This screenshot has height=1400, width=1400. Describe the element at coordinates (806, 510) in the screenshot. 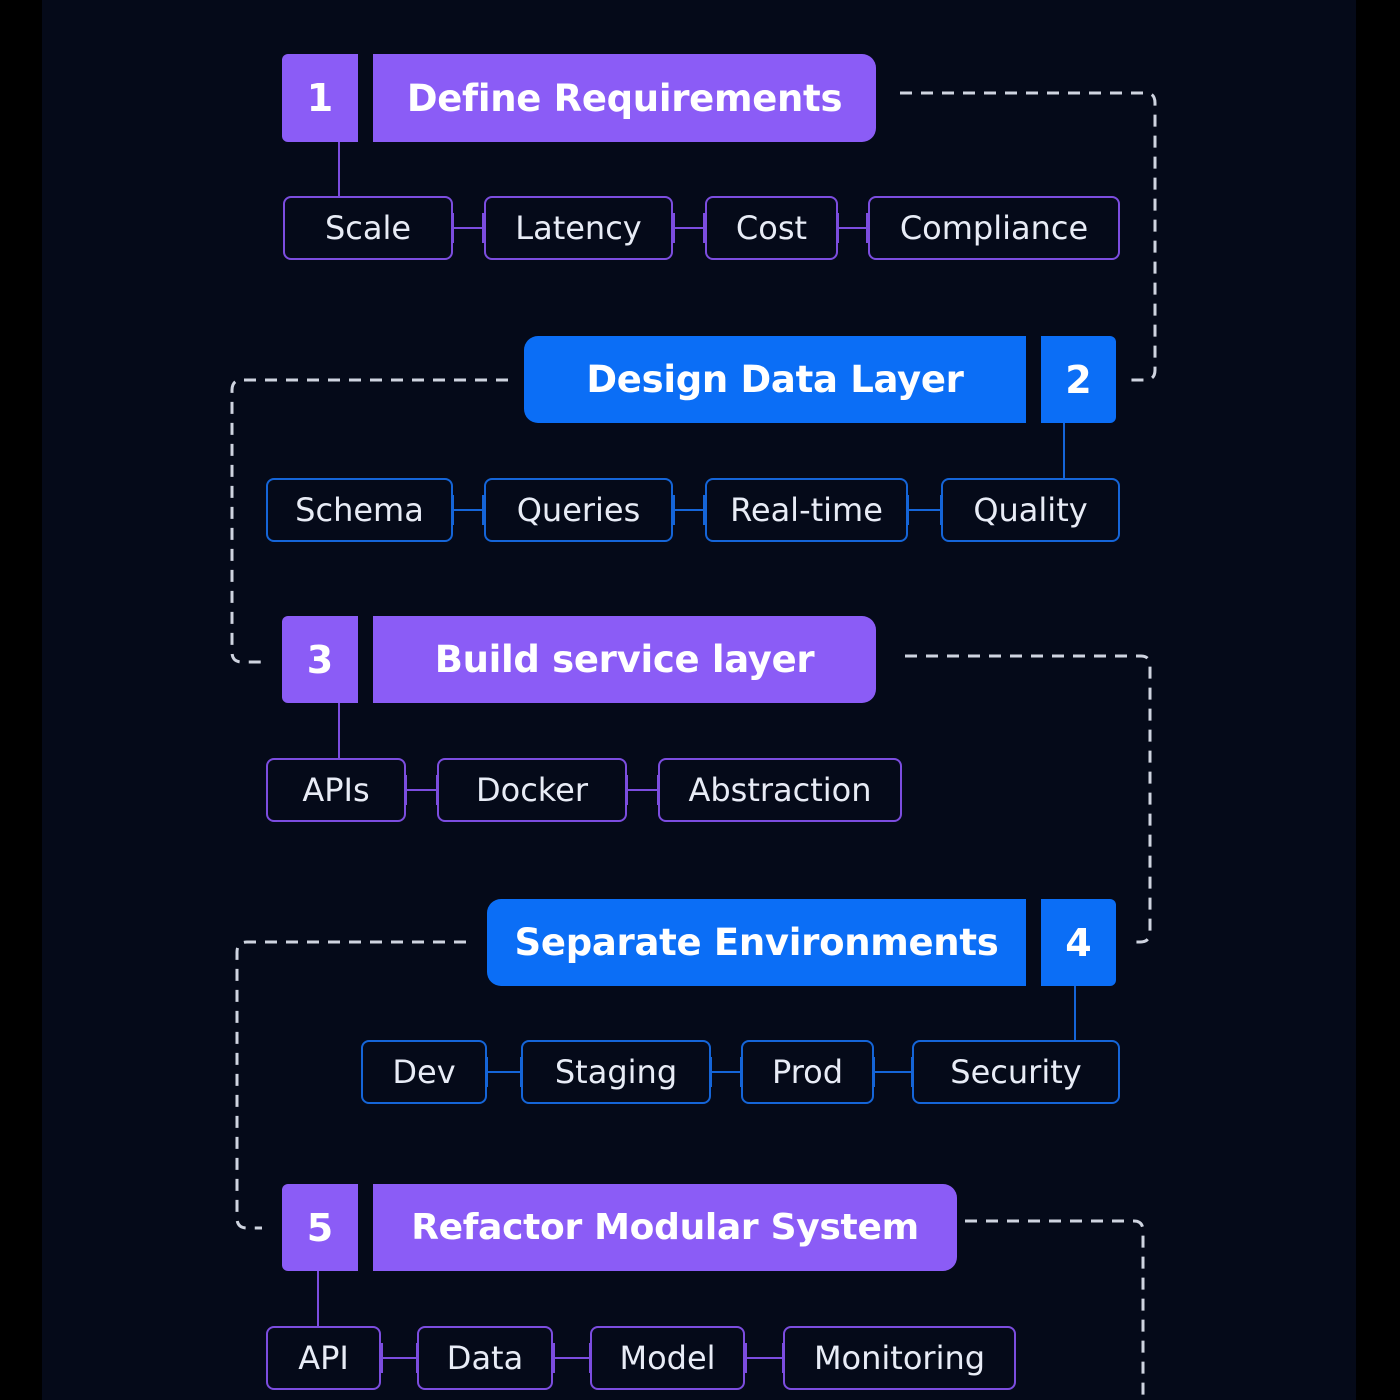

I see `tag: Real-time` at that location.